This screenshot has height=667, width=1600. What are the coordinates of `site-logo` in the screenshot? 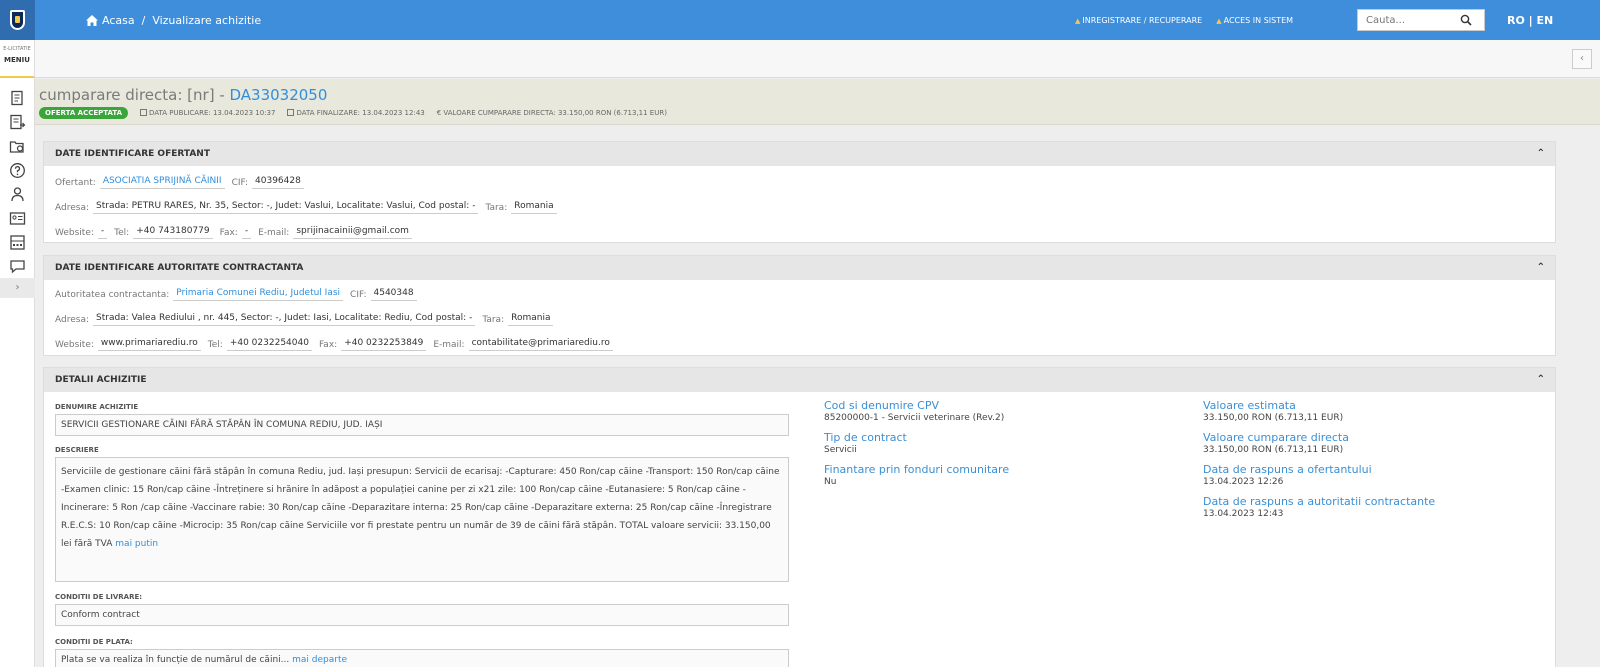 It's located at (17, 20).